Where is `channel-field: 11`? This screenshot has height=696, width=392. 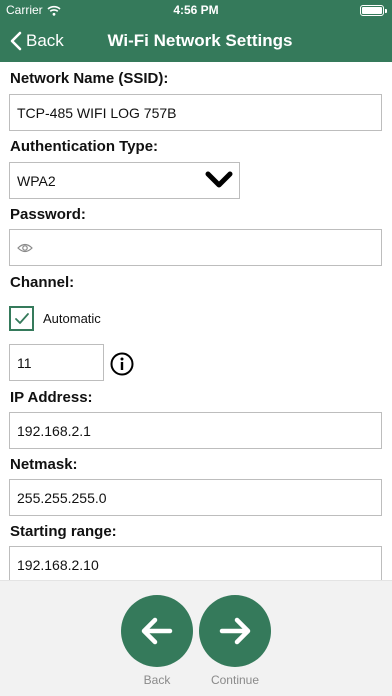 channel-field: 11 is located at coordinates (56, 362).